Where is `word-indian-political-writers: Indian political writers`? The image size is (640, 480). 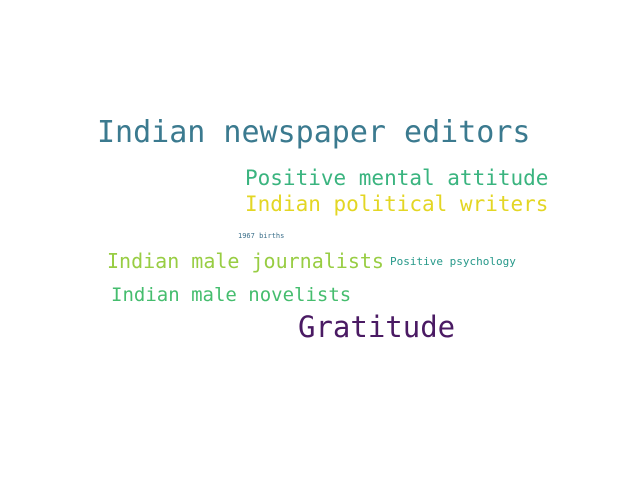 word-indian-political-writers: Indian political writers is located at coordinates (397, 204).